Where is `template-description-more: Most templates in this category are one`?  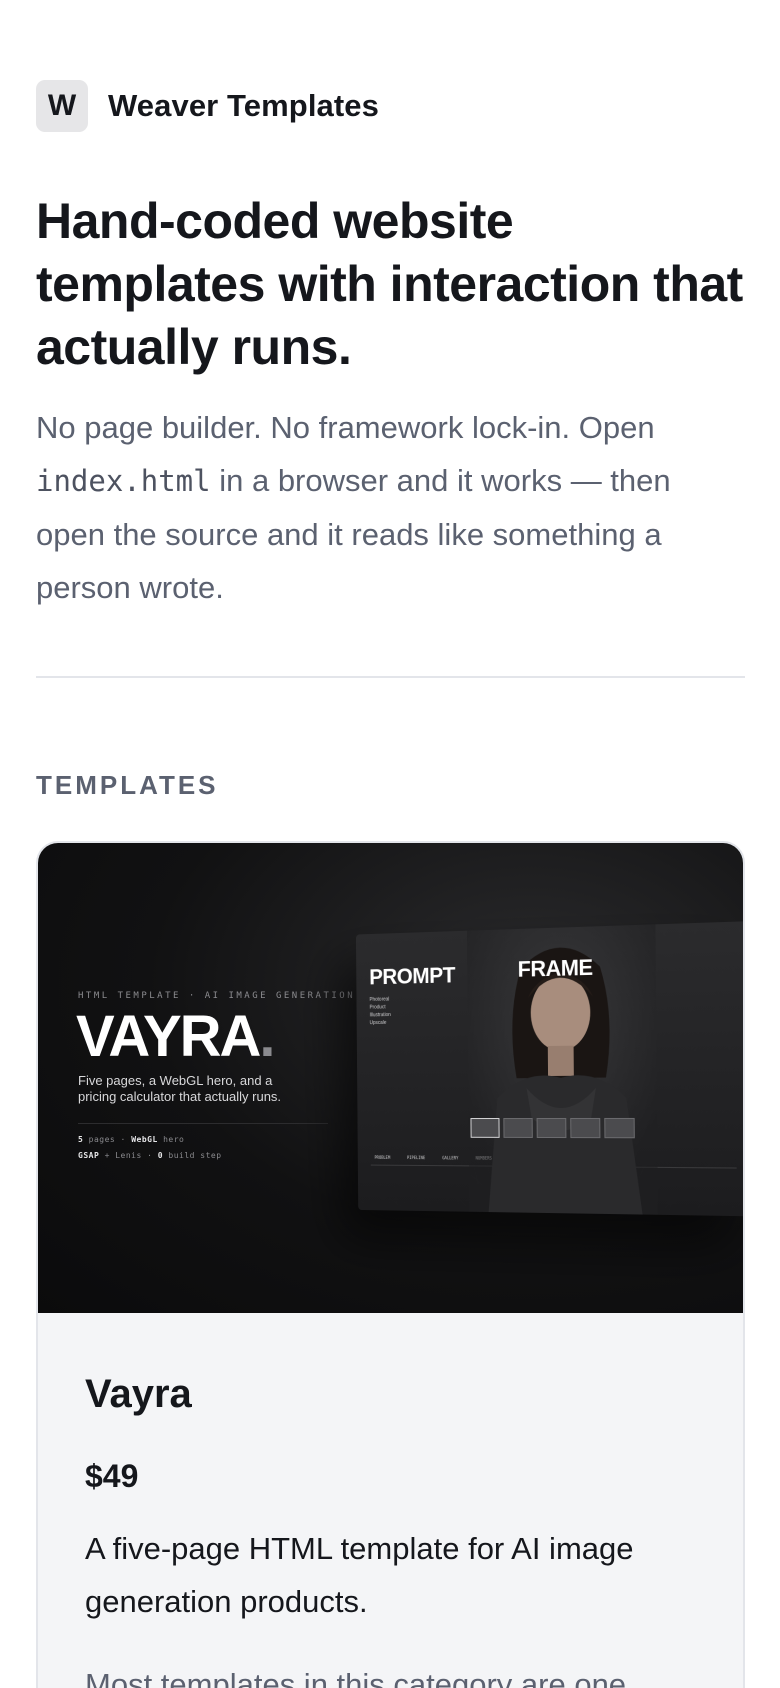 template-description-more: Most templates in this category are one is located at coordinates (356, 1677).